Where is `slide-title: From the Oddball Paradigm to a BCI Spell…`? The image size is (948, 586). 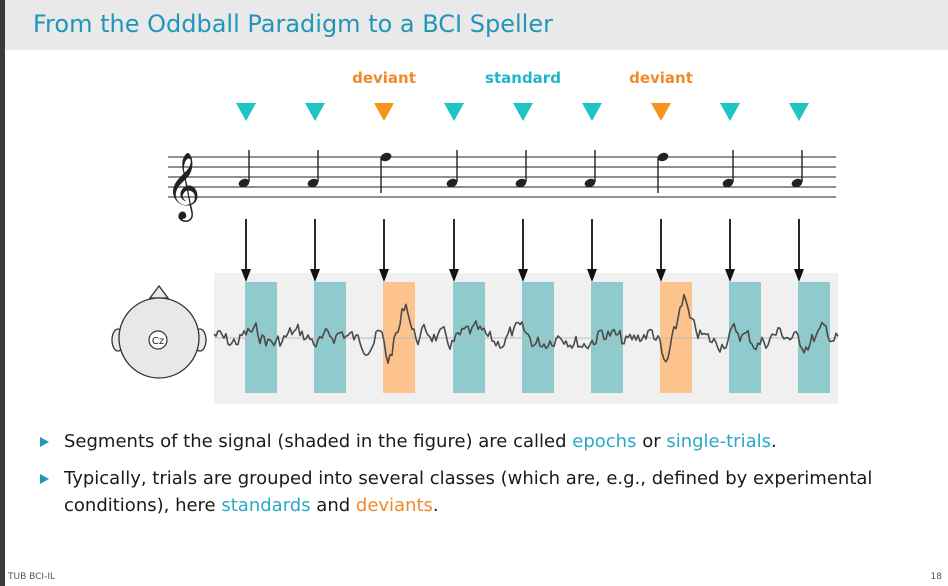
slide-title: From the Oddball Paradigm to a BCI Spell… is located at coordinates (293, 24).